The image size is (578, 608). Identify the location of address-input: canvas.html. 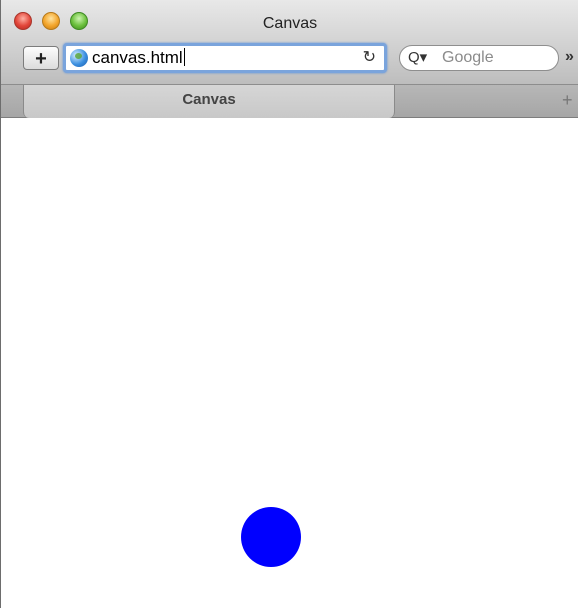
(138, 58).